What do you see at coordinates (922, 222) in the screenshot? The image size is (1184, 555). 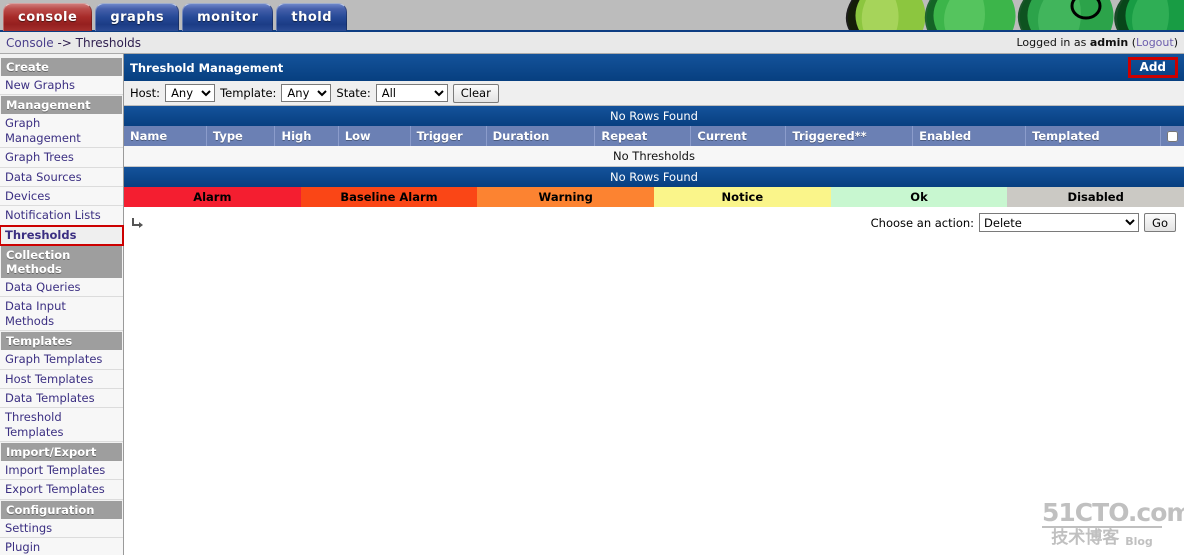 I see `choose-action-label: Choose an action:` at bounding box center [922, 222].